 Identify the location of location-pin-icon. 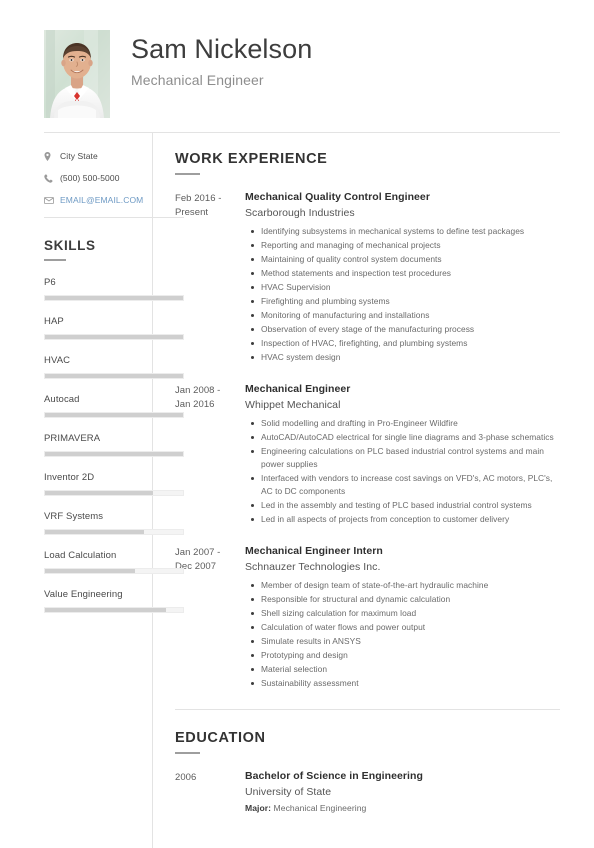
(49, 156).